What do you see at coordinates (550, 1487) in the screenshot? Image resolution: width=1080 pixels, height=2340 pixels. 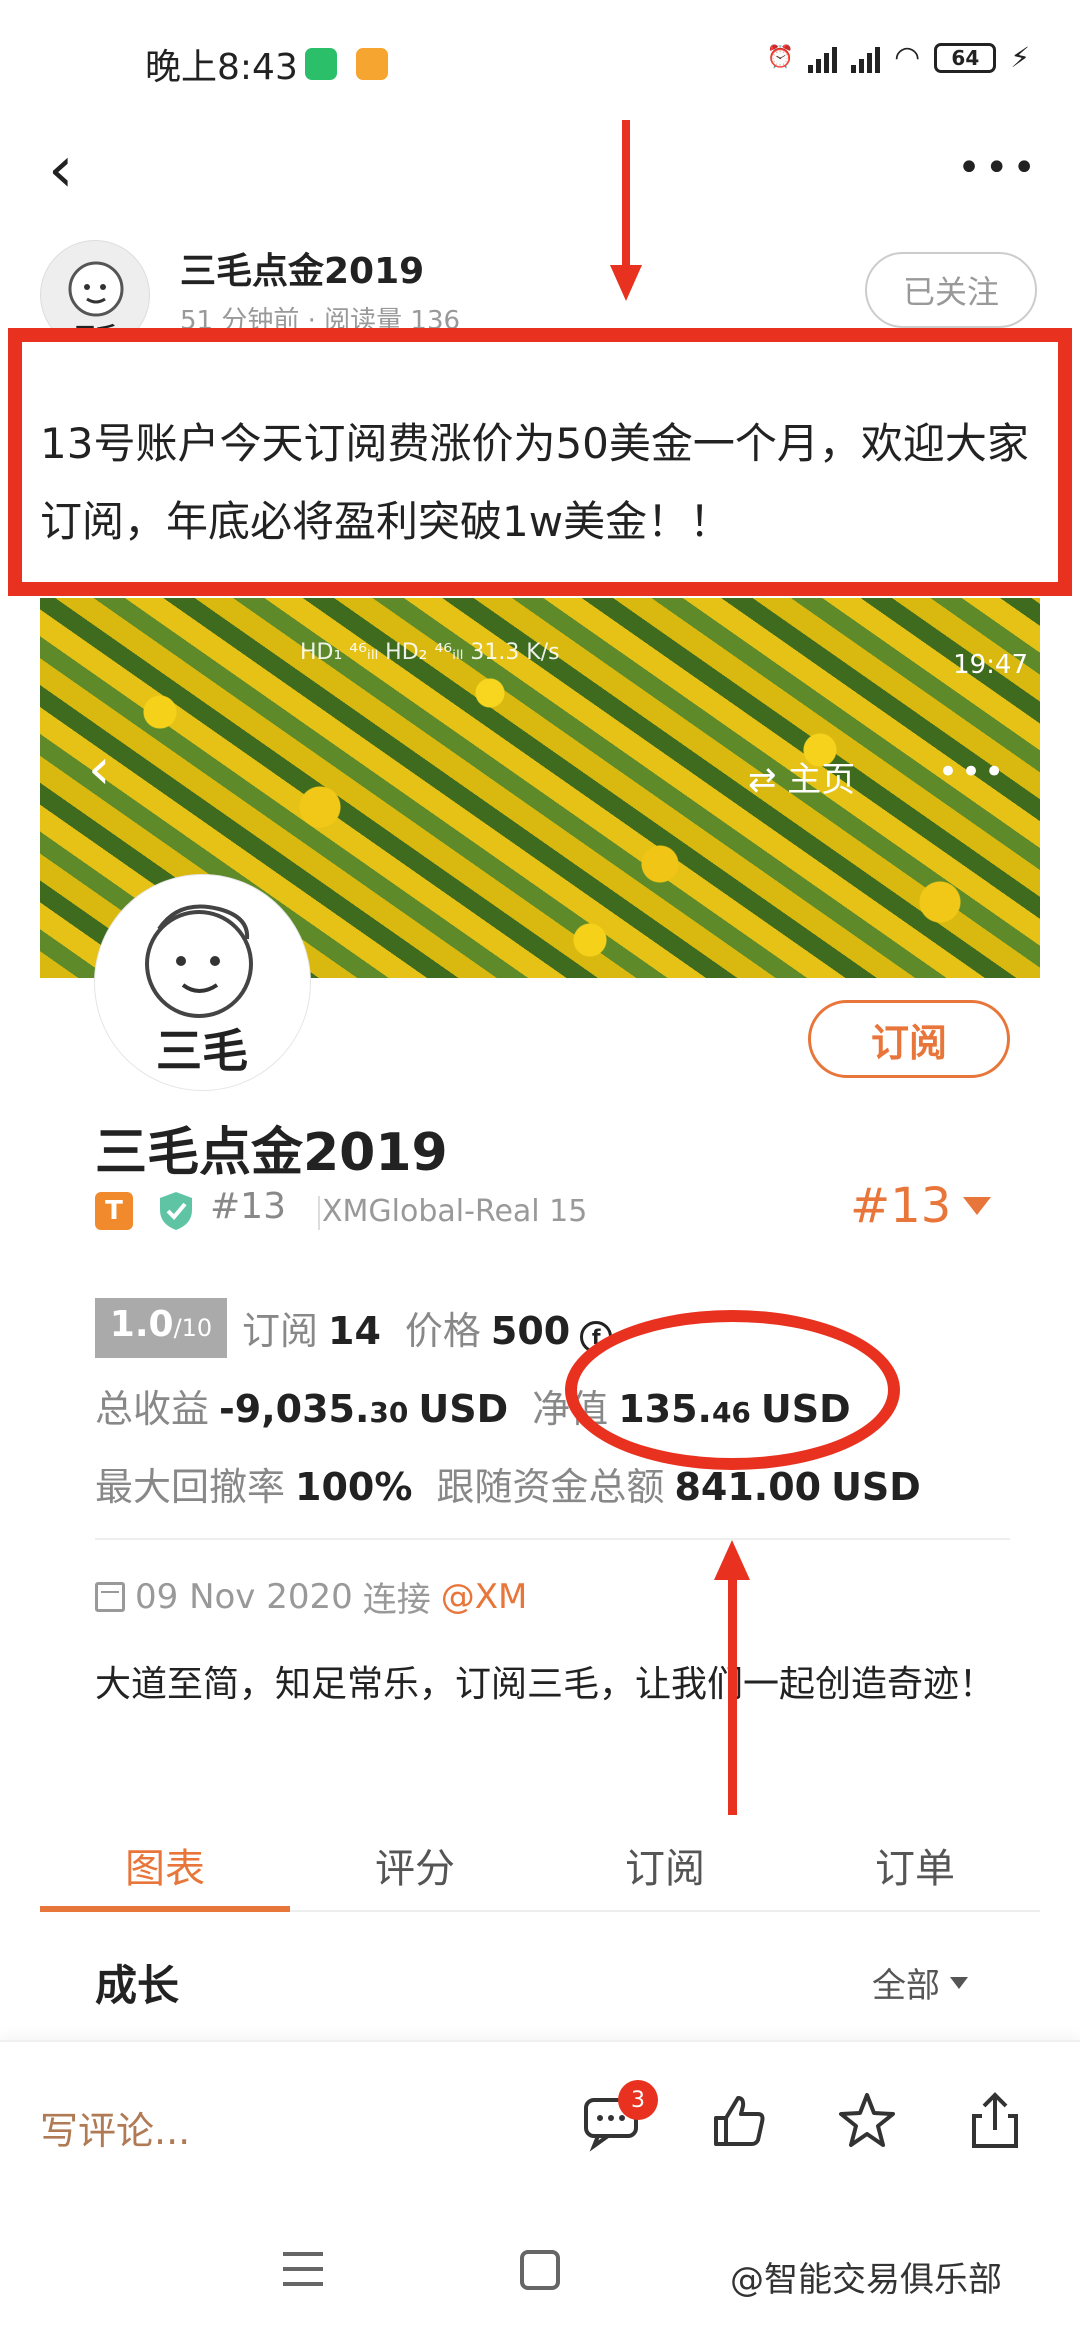 I see `follow-funds-label: 跟随资金总额` at bounding box center [550, 1487].